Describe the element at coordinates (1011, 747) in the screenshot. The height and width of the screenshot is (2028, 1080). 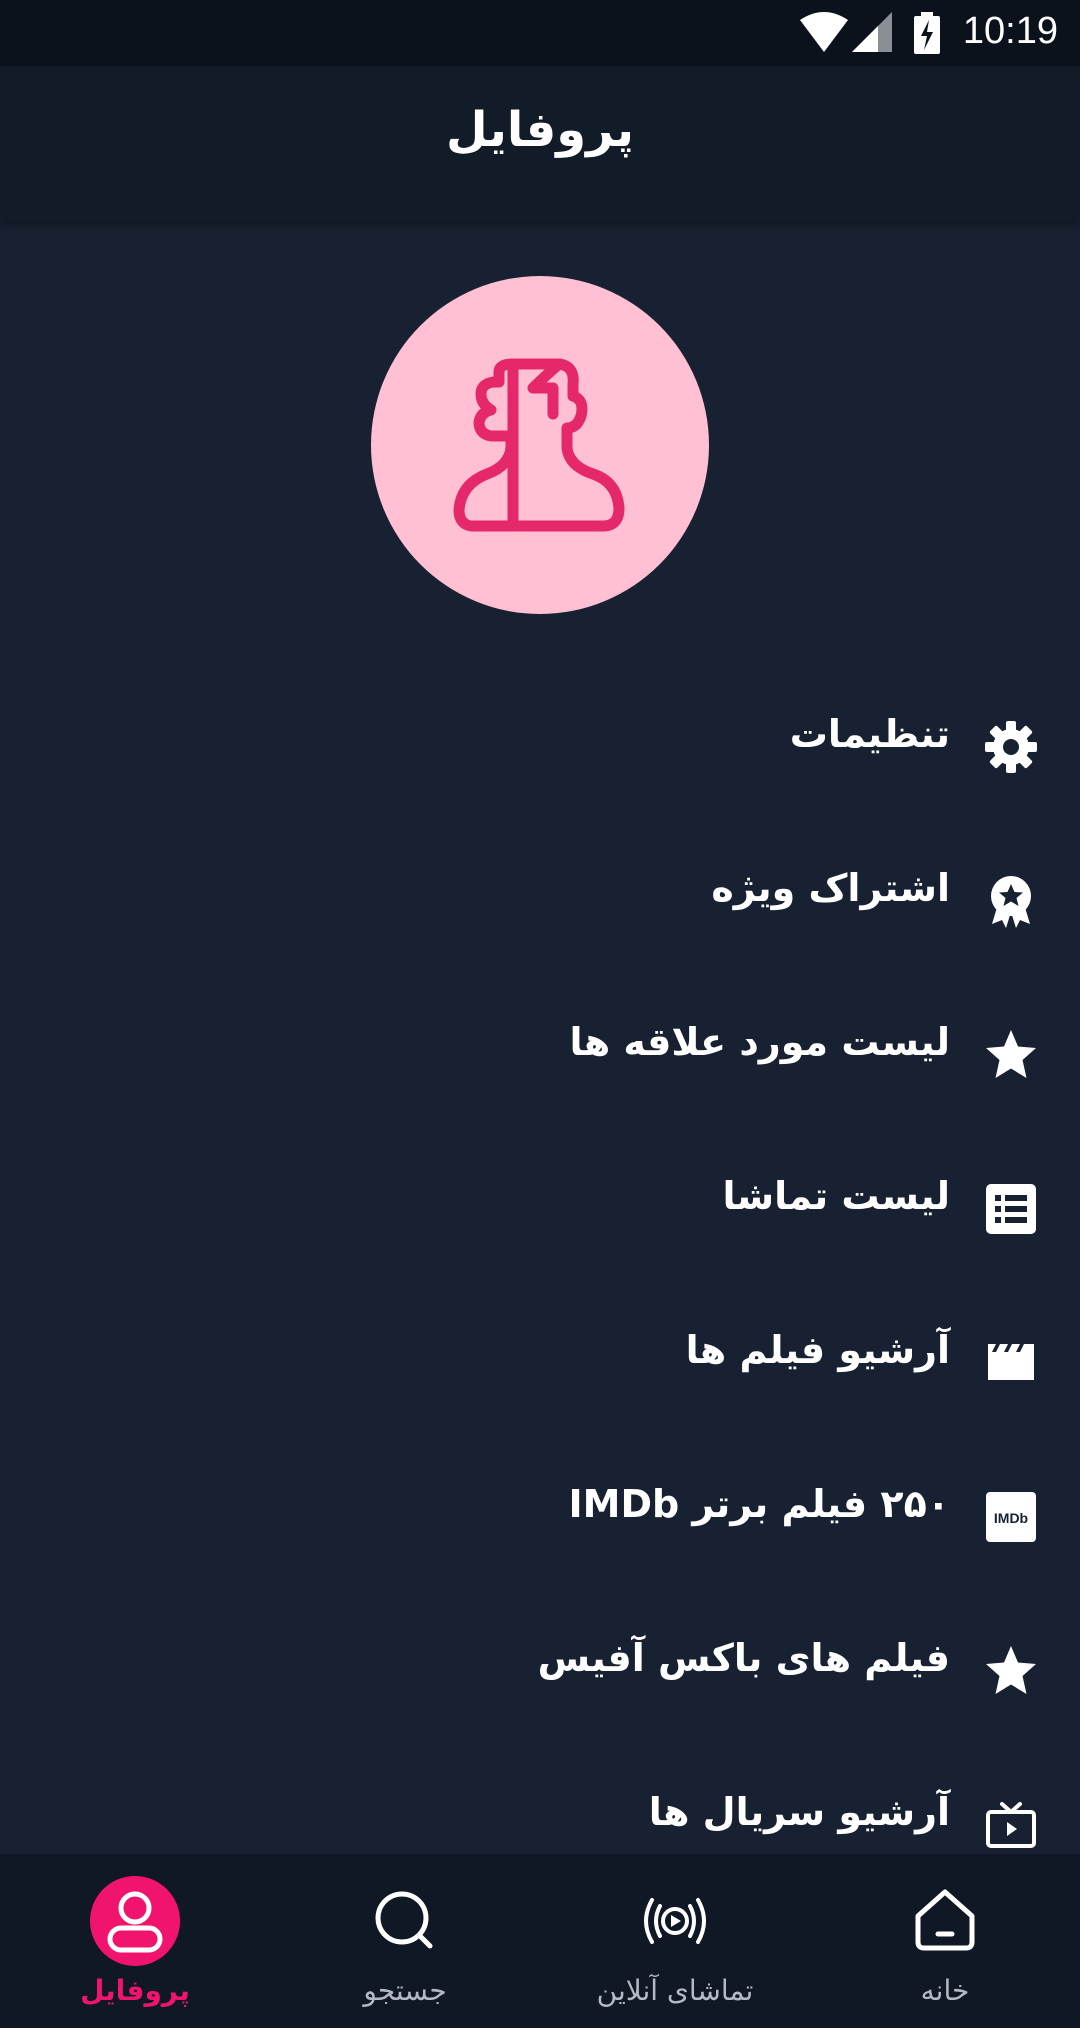
I see `gear-icon` at that location.